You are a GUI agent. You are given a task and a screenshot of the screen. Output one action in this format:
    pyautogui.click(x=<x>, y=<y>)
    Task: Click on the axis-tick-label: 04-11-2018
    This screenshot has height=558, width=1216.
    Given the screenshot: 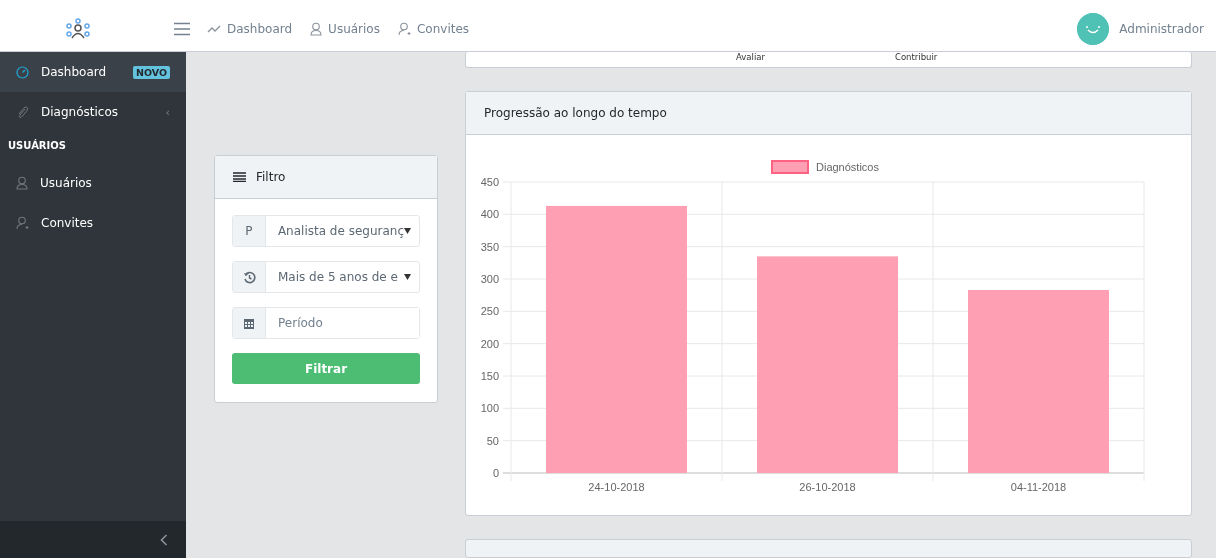 What is the action you would take?
    pyautogui.click(x=1038, y=486)
    